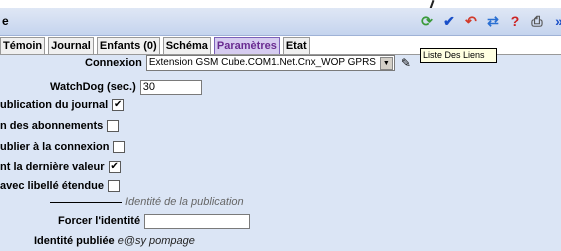 The width and height of the screenshot is (561, 251). Describe the element at coordinates (52, 167) in the screenshot. I see `checkbox-label: nt la dernière valeur` at that location.